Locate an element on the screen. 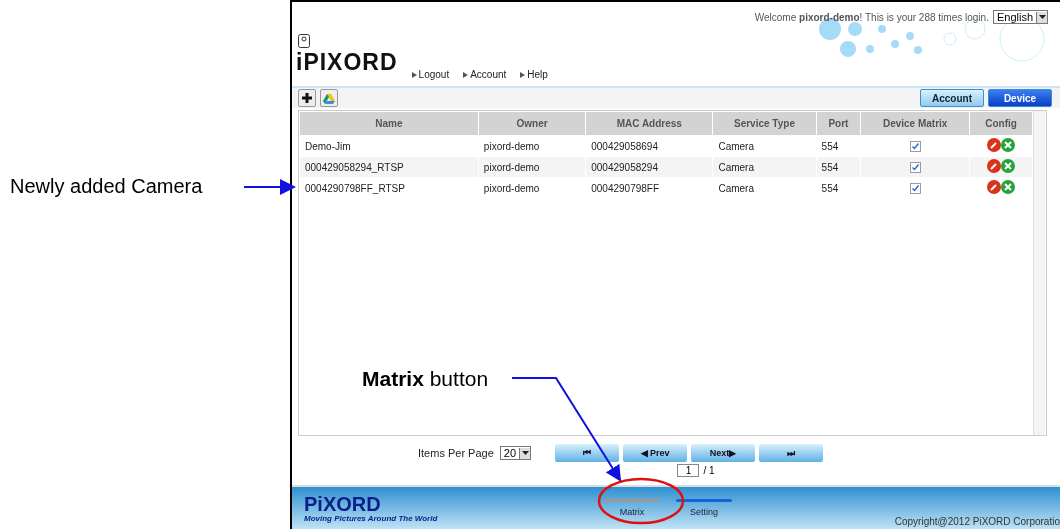 This screenshot has height=529, width=1060. footer-tab: Matrix is located at coordinates (632, 508).